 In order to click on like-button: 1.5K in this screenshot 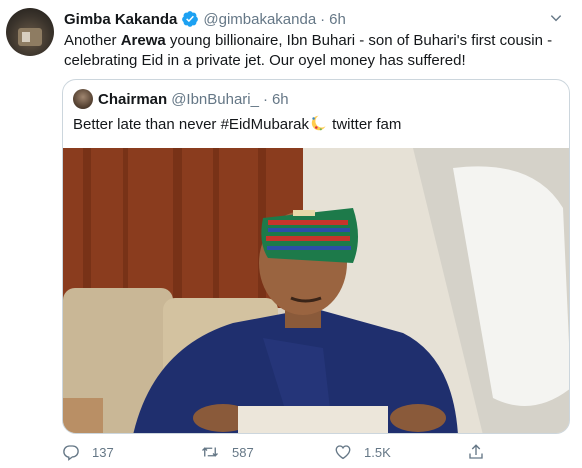, I will do `click(362, 452)`.